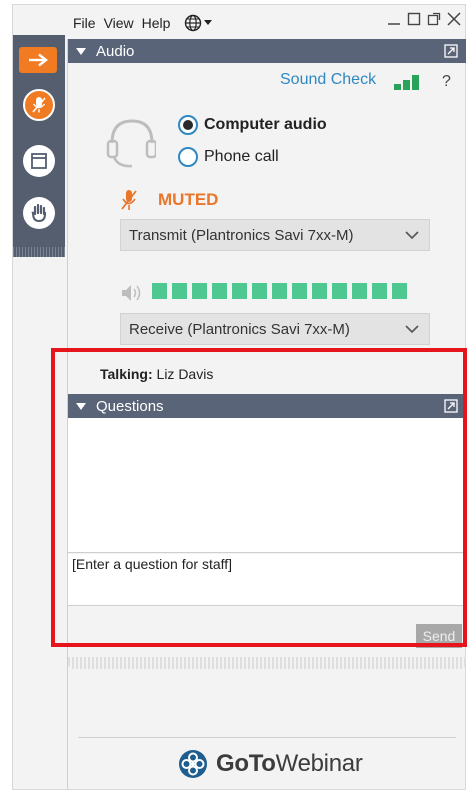  I want to click on control-strip, so click(39, 146).